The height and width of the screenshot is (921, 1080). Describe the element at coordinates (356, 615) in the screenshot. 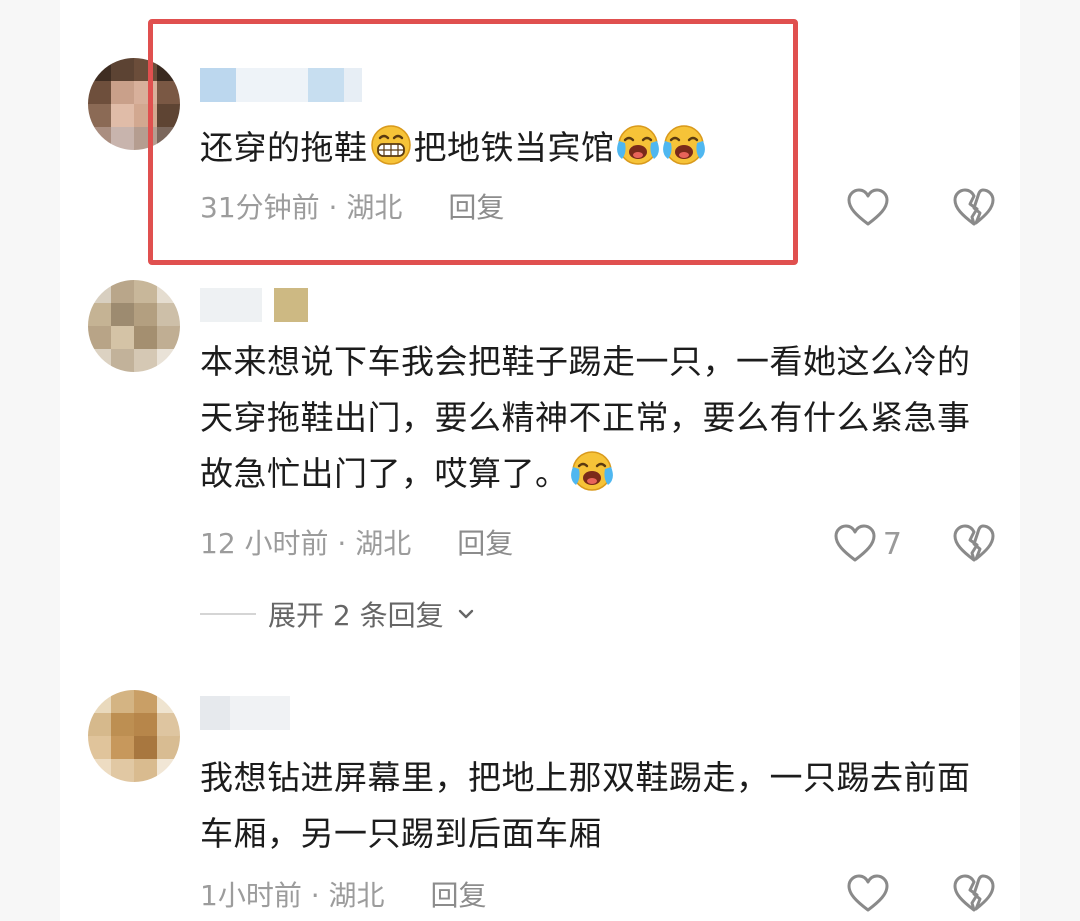

I see `expand-replies-label: 展开 2 条回复` at that location.